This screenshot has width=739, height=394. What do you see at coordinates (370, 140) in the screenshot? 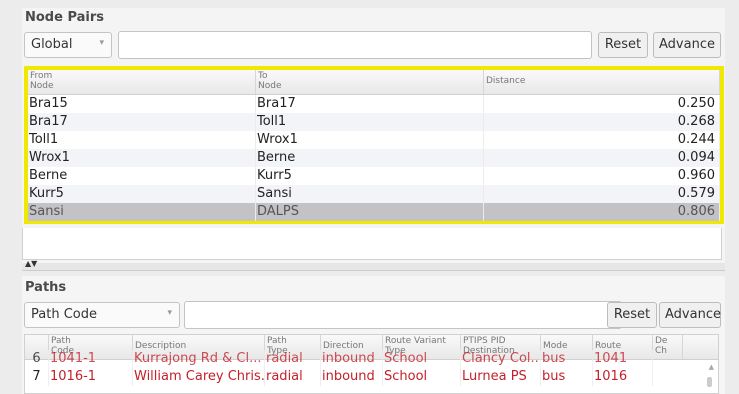
I see `cell-to: Wrox1` at bounding box center [370, 140].